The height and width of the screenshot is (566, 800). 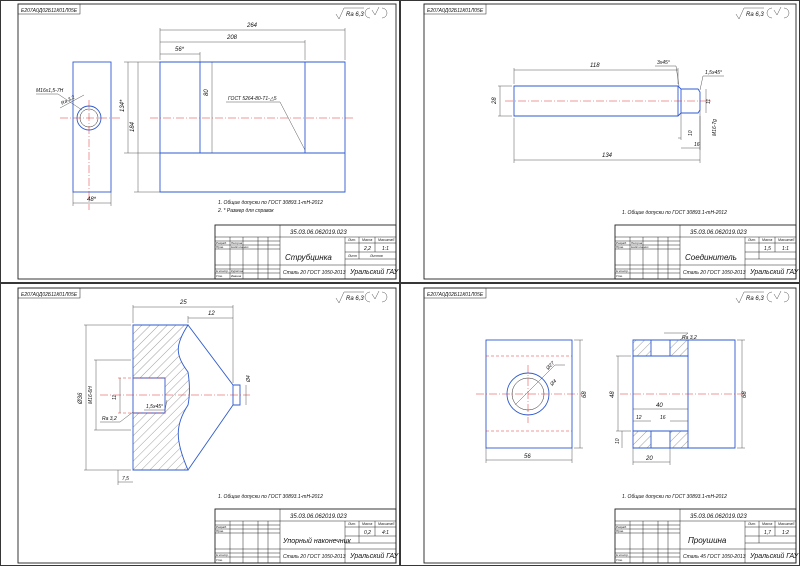 What do you see at coordinates (550, 366) in the screenshot?
I see `dim-d27: Ø27` at bounding box center [550, 366].